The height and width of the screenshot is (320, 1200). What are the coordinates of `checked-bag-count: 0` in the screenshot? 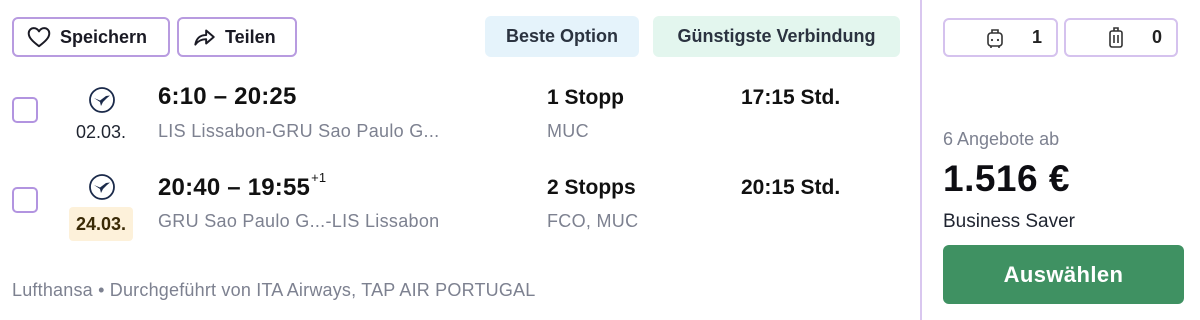 It's located at (1156, 37).